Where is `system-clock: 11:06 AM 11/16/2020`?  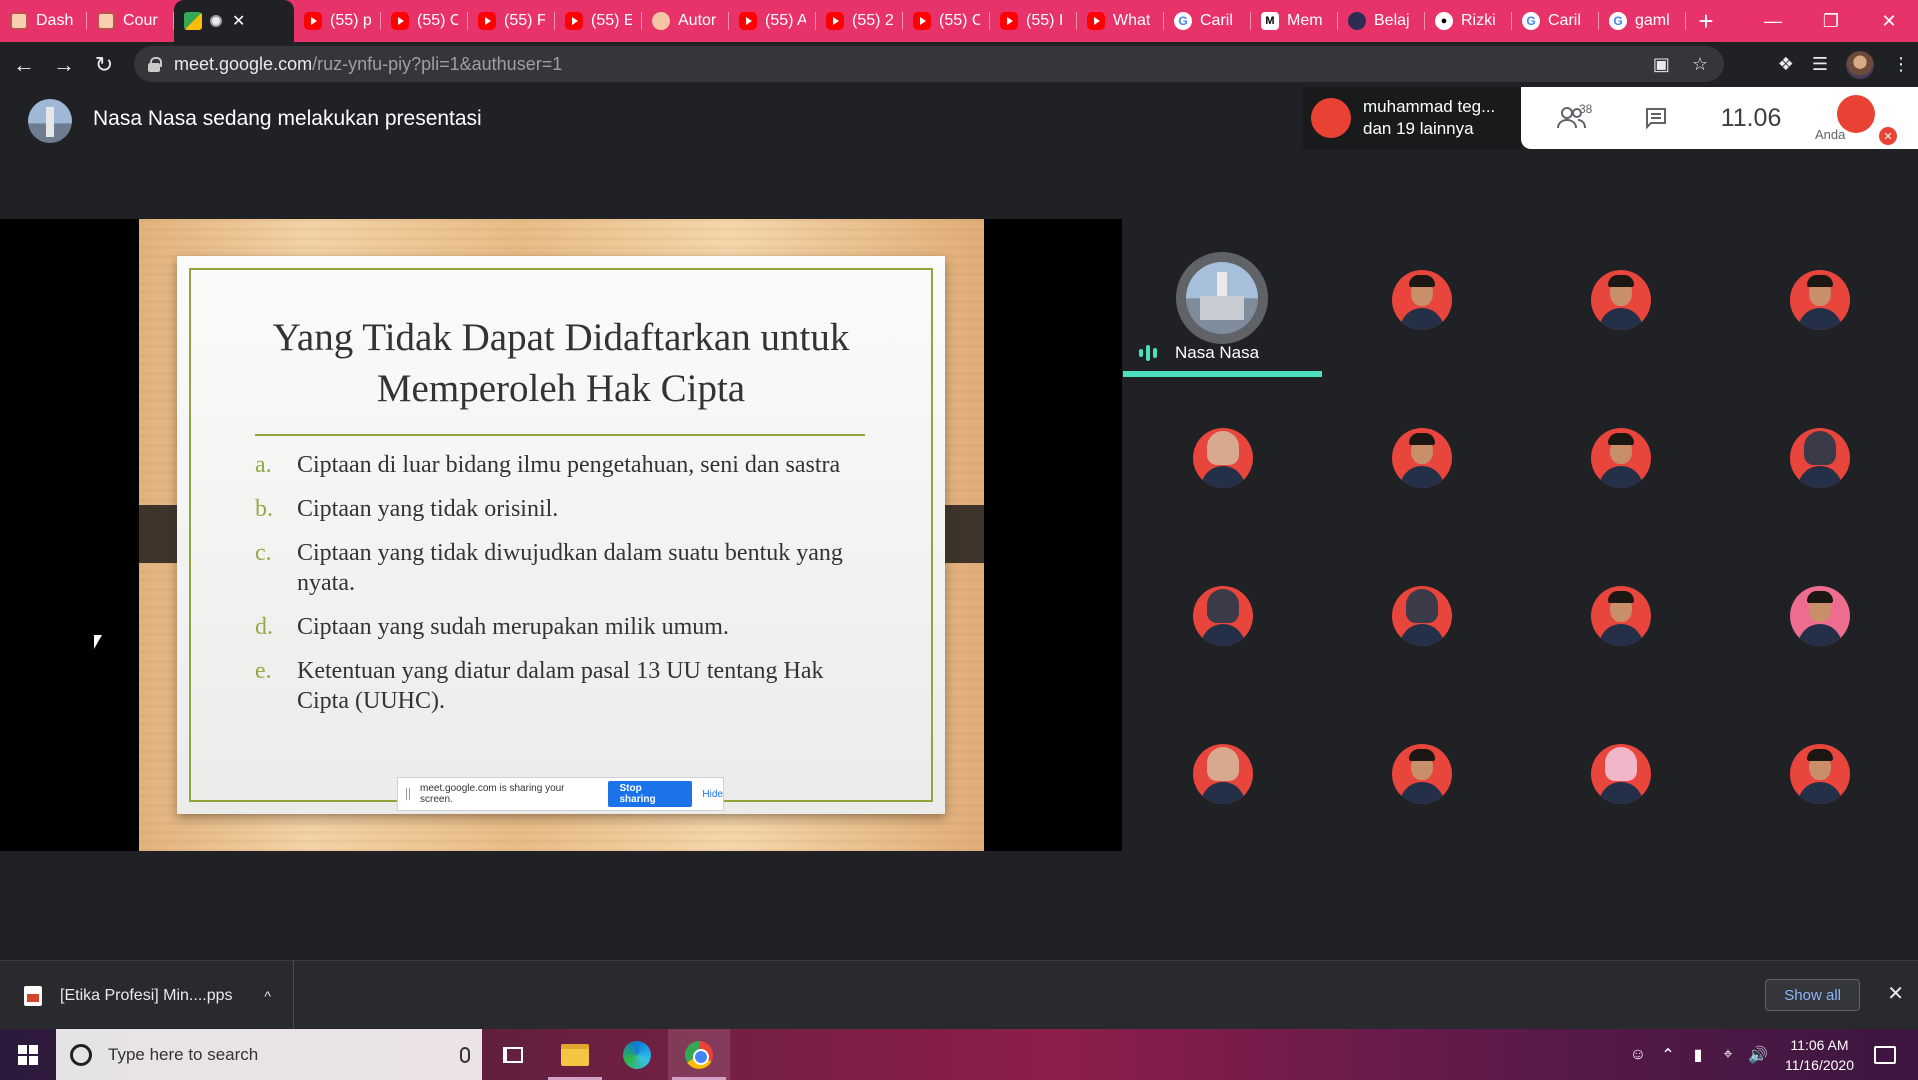
system-clock: 11:06 AM 11/16/2020 is located at coordinates (1819, 1055).